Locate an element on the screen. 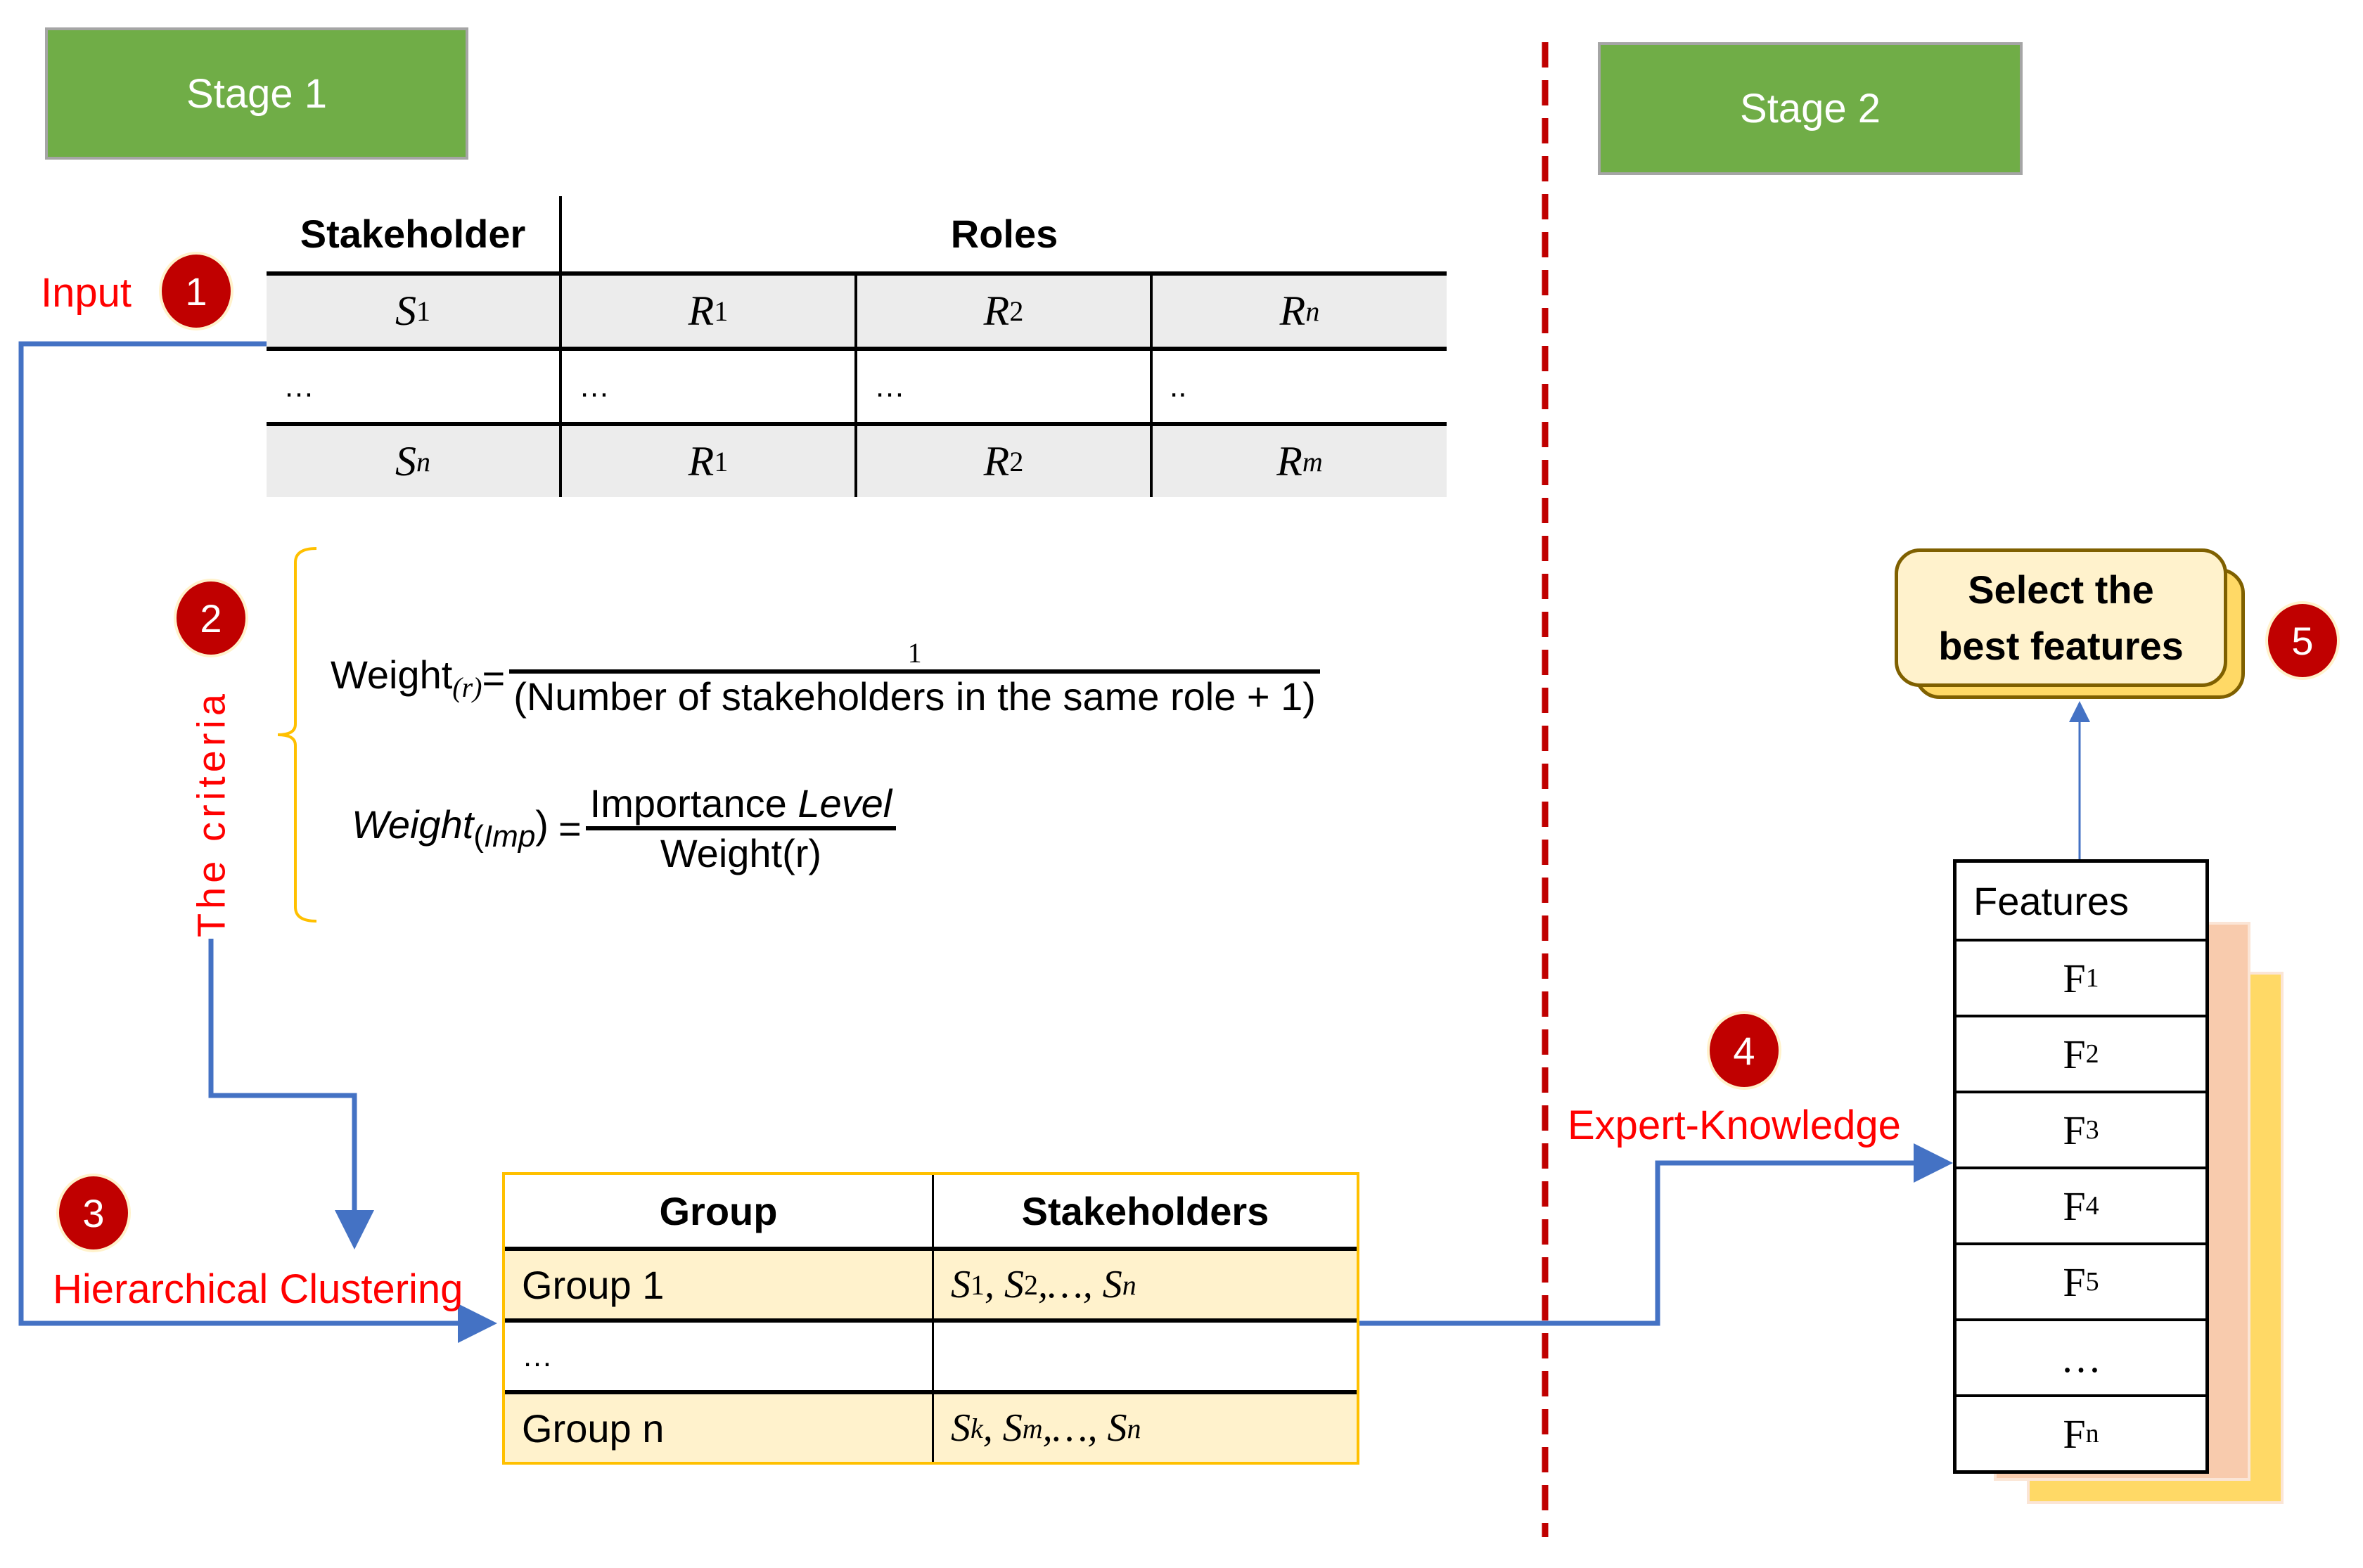 This screenshot has width=2363, height=1568. feature-sub: 3 is located at coordinates (2092, 1130).